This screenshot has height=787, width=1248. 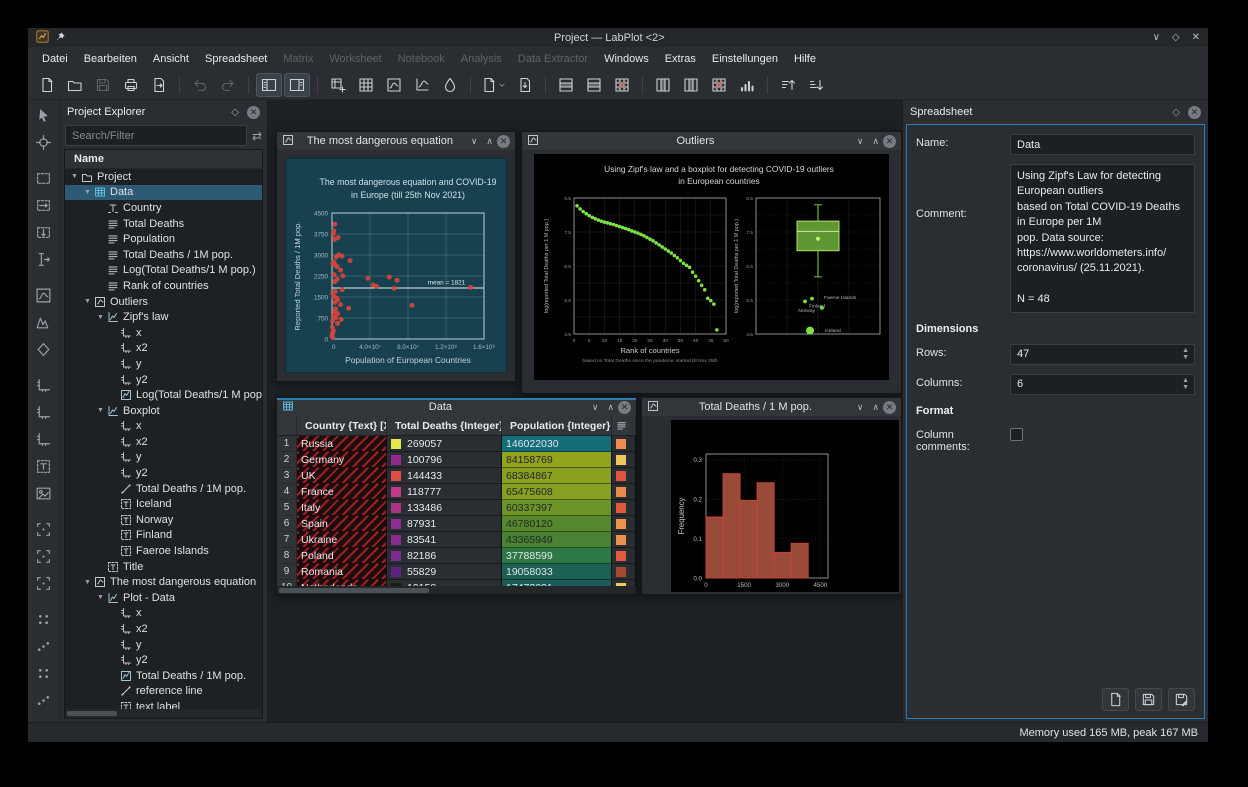 I want to click on toggle-properties-explorer-button, so click(x=297, y=84).